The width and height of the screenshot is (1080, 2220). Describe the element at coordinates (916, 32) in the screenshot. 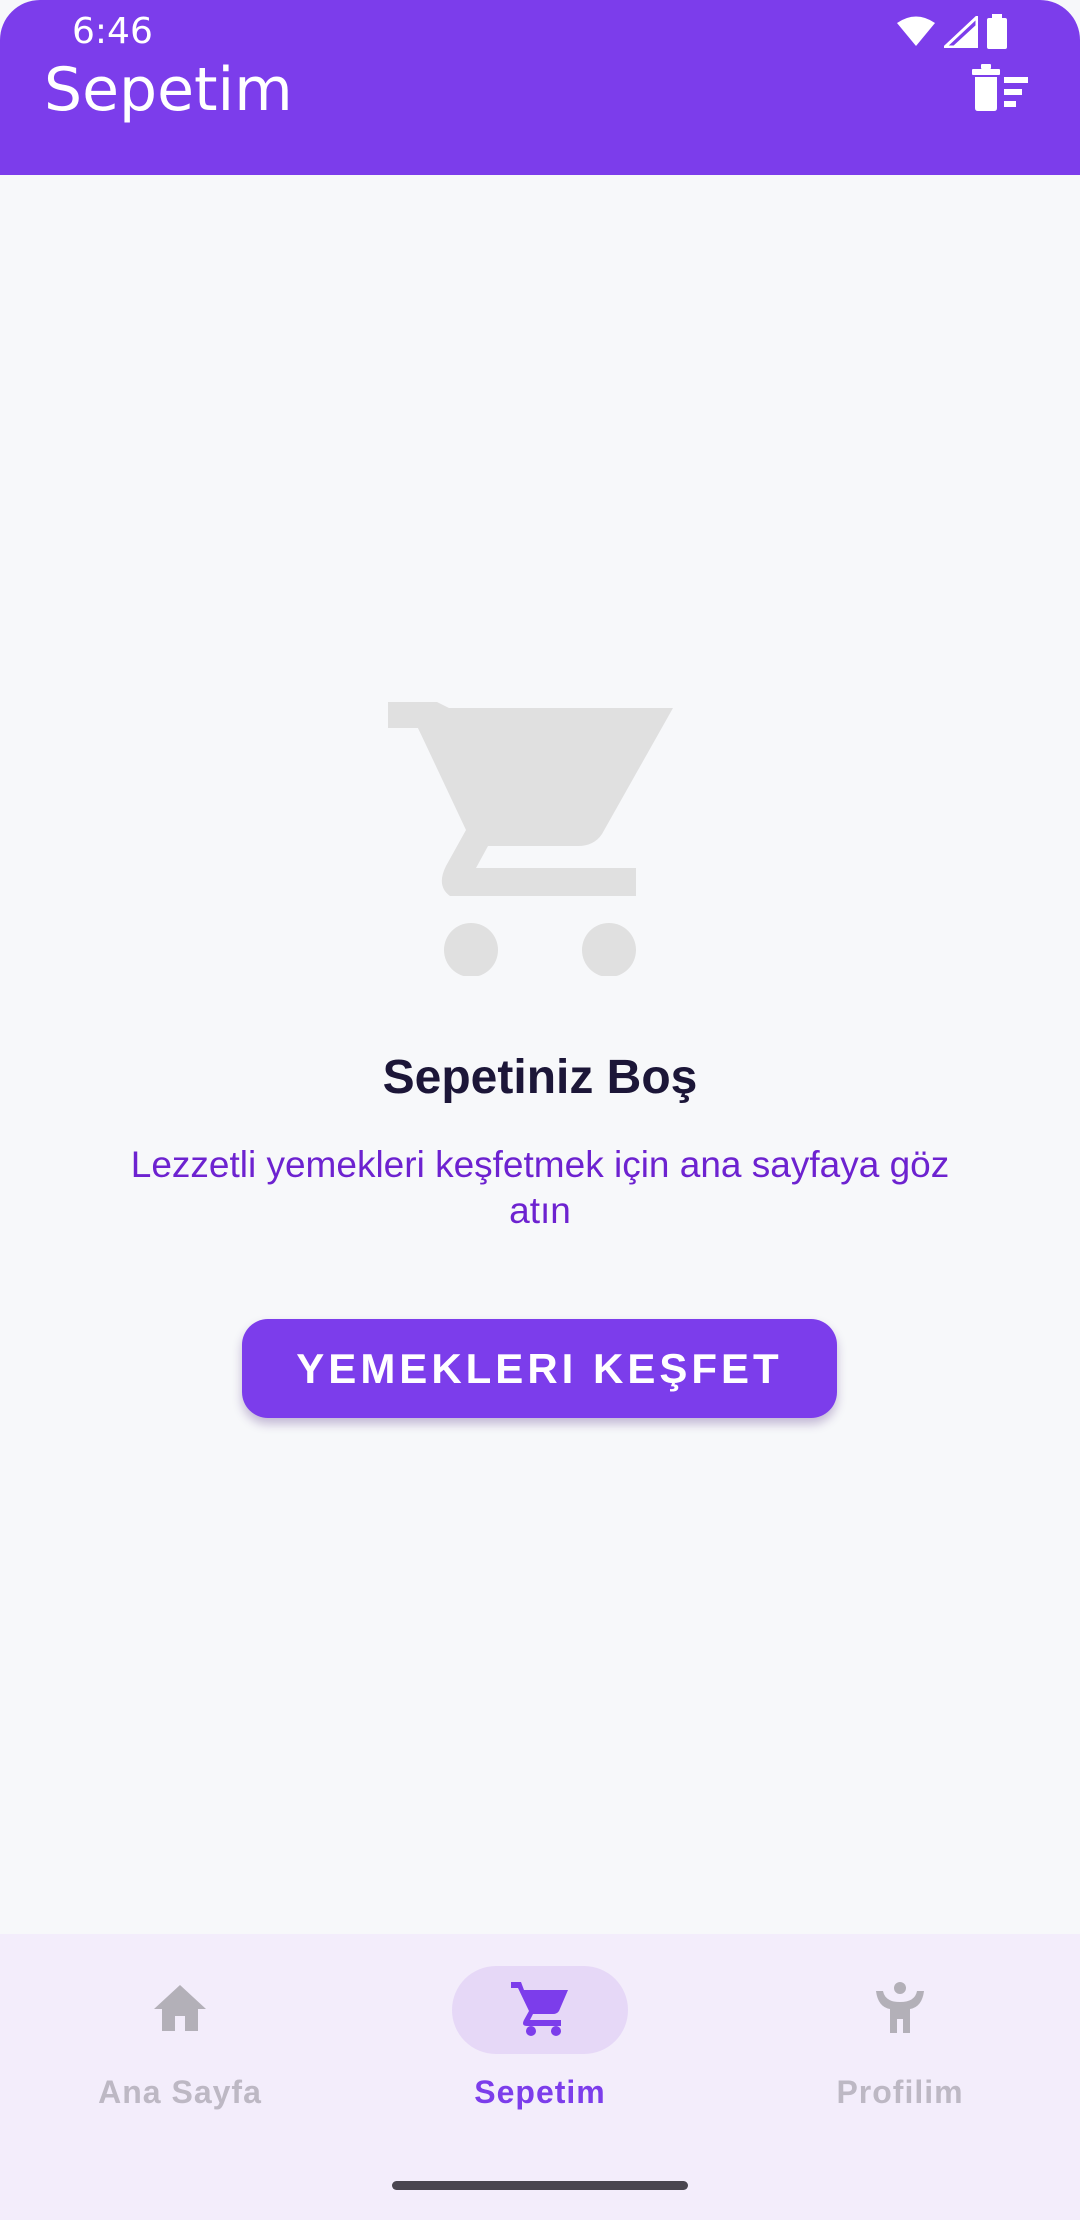

I see `wifi-icon` at that location.